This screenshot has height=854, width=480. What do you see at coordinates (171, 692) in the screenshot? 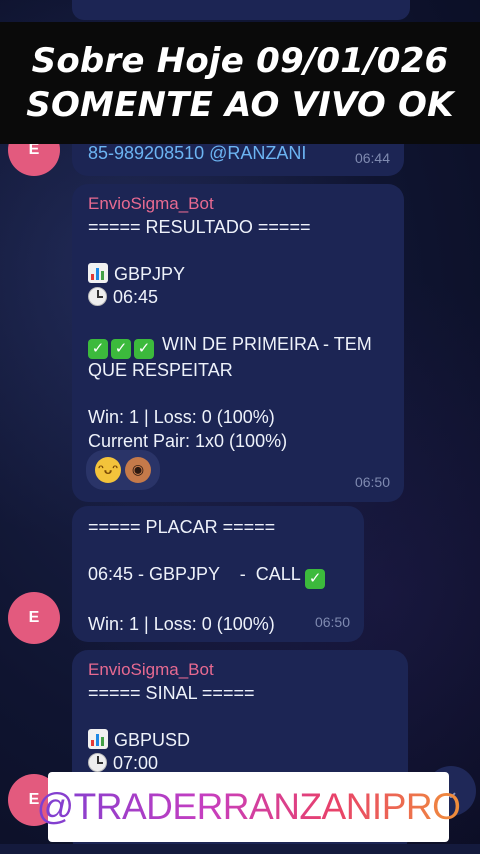
I see `signal-header: ===== SINAL =====` at bounding box center [171, 692].